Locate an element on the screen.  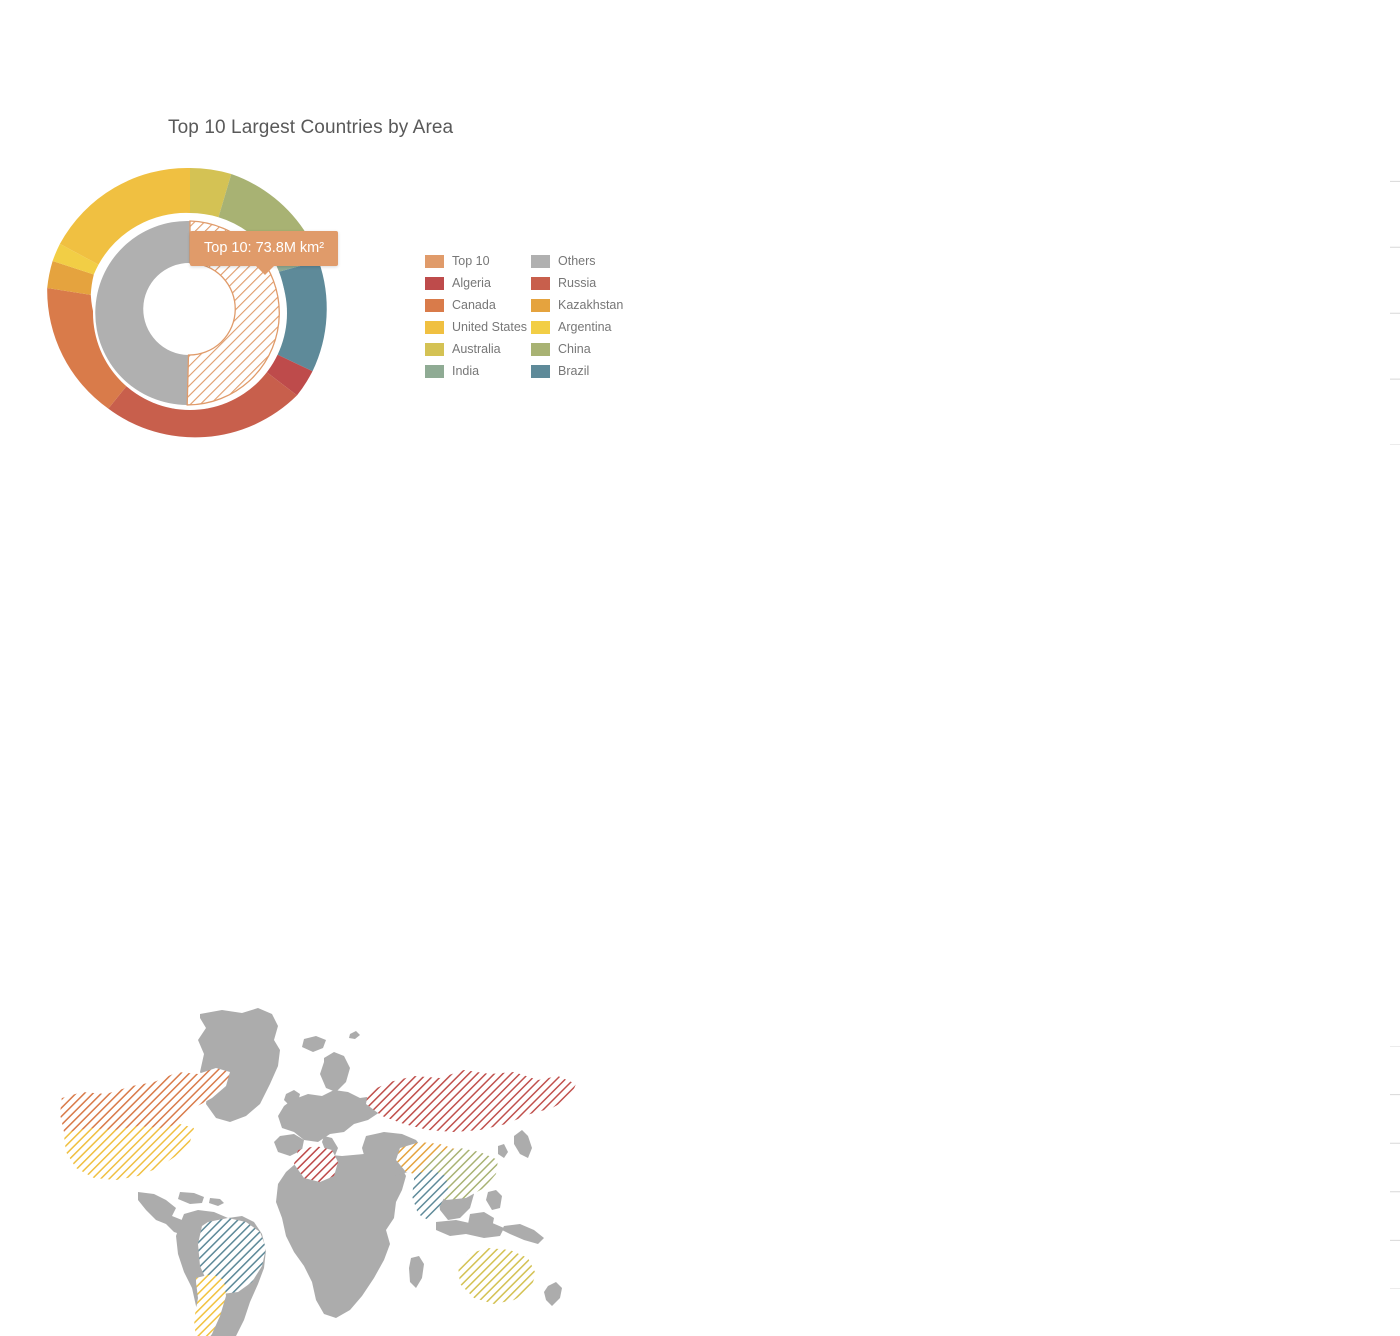
area-gridlines is located at coordinates (1395, 312).